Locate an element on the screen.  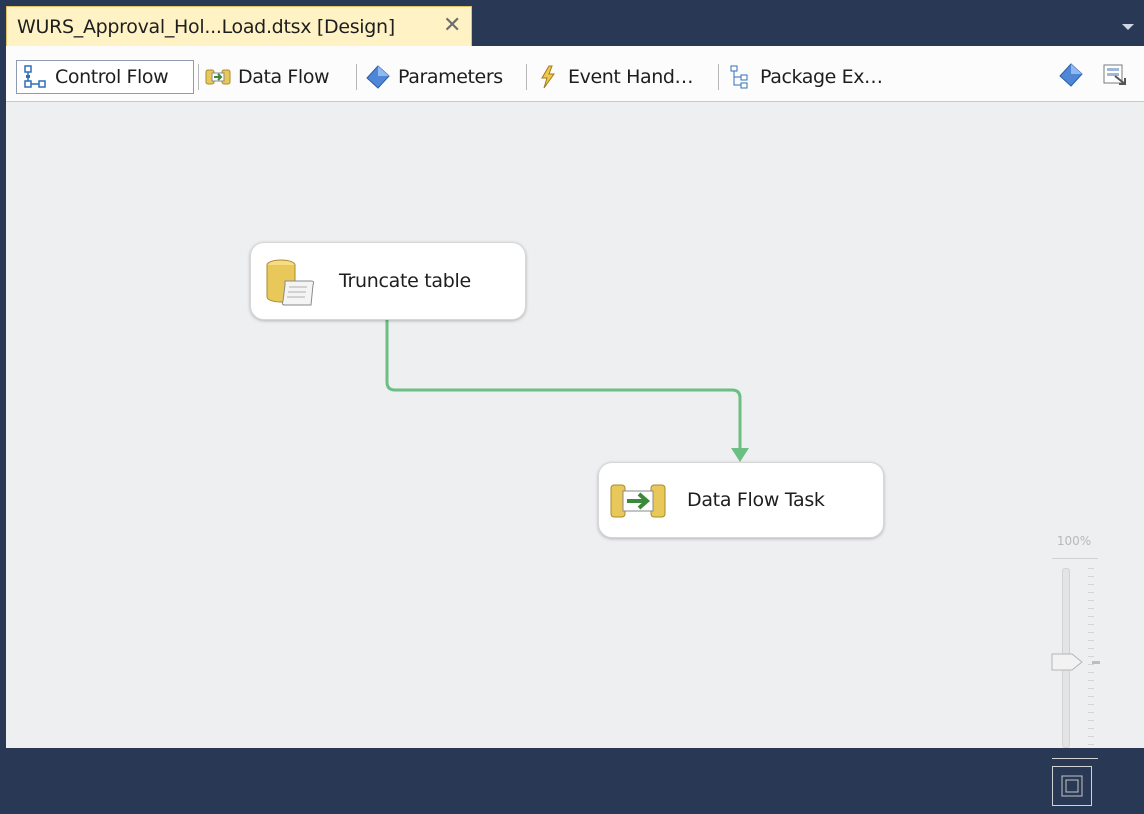
close-icon: ✕ is located at coordinates (452, 25).